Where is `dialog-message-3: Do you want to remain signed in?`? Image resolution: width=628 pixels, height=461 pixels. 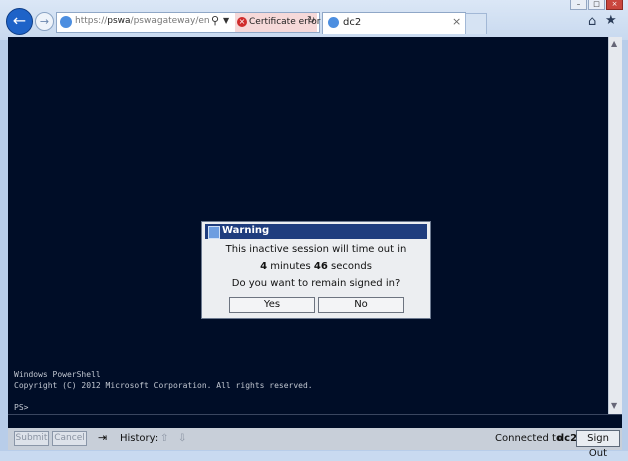
dialog-message-3: Do you want to remain signed in? is located at coordinates (316, 283).